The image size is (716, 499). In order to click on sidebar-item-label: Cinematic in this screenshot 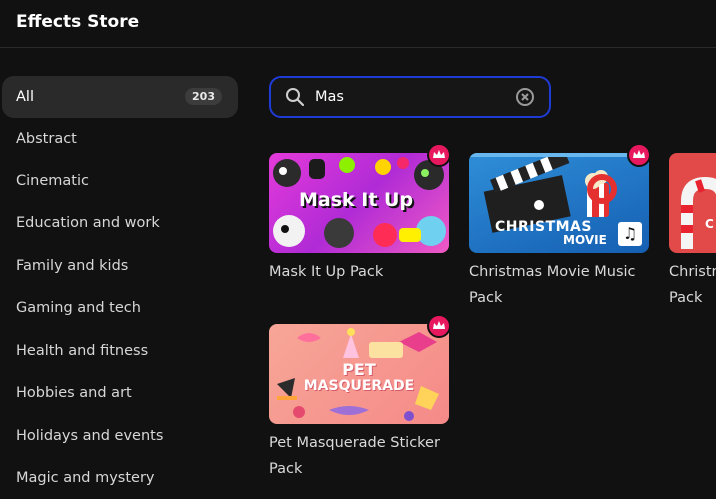, I will do `click(52, 181)`.